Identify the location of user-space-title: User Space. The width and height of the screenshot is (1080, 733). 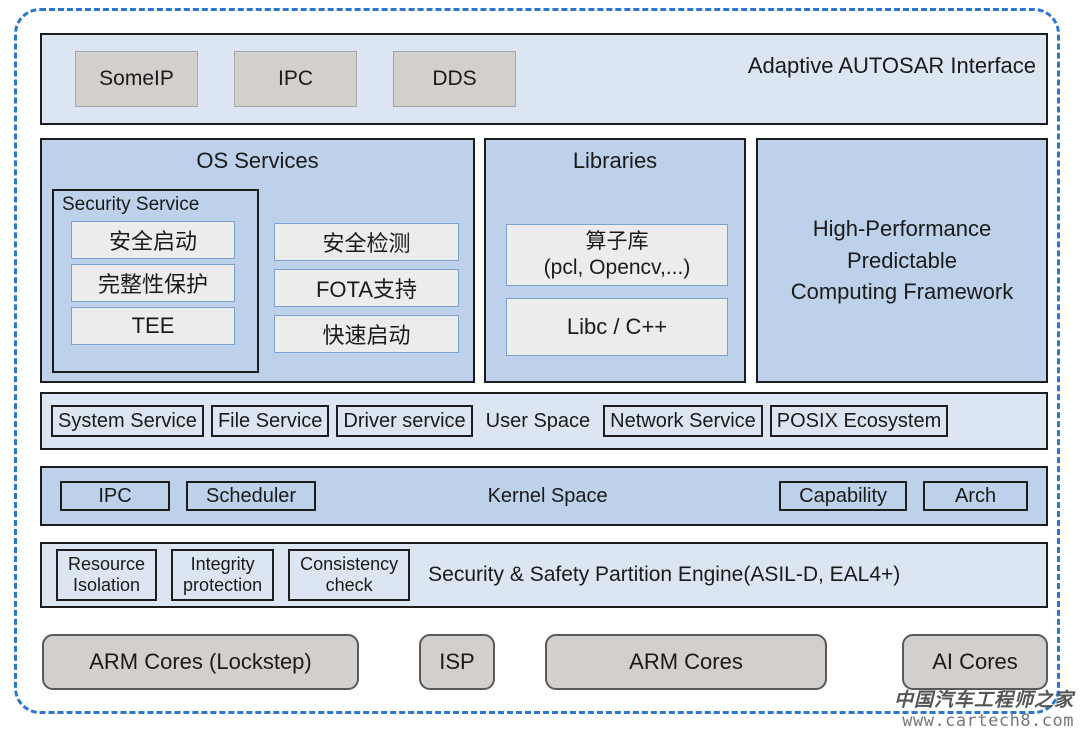
(538, 420).